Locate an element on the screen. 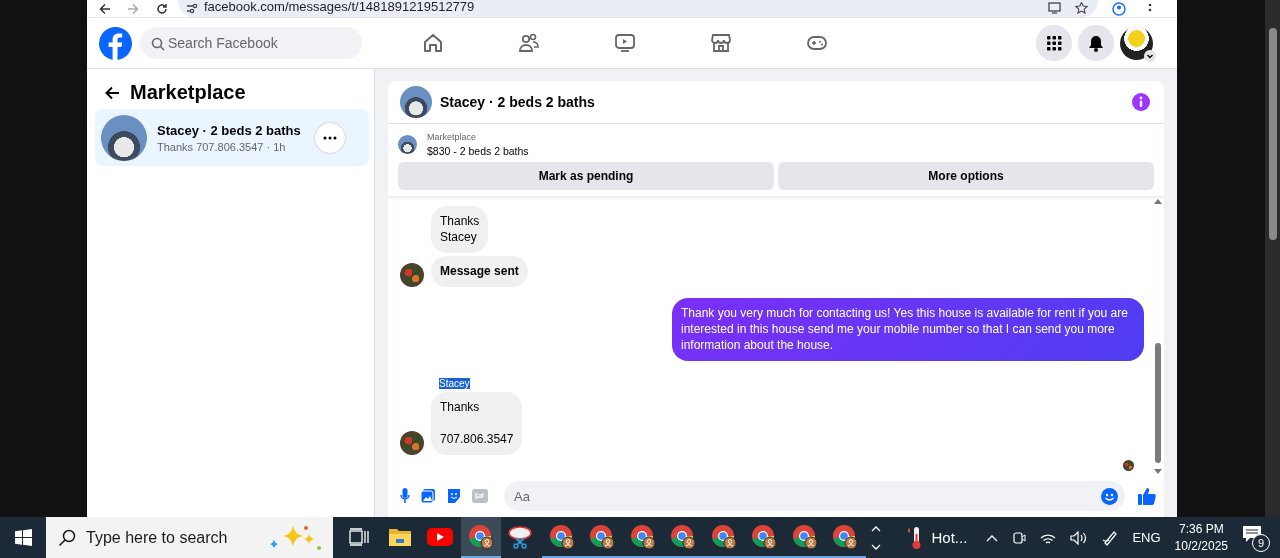  url-text: facebook.com/messages/t/1481891219512779 is located at coordinates (339, 7).